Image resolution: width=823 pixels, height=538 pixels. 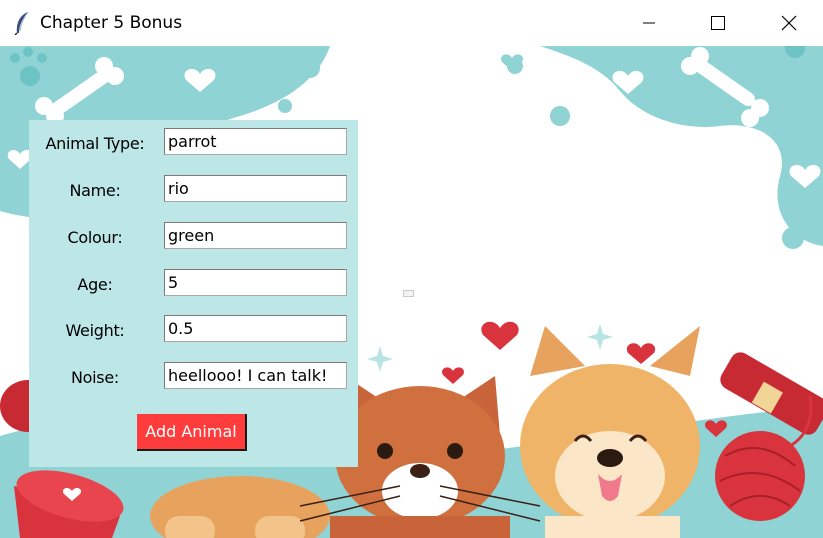 I want to click on age-input, so click(x=255, y=282).